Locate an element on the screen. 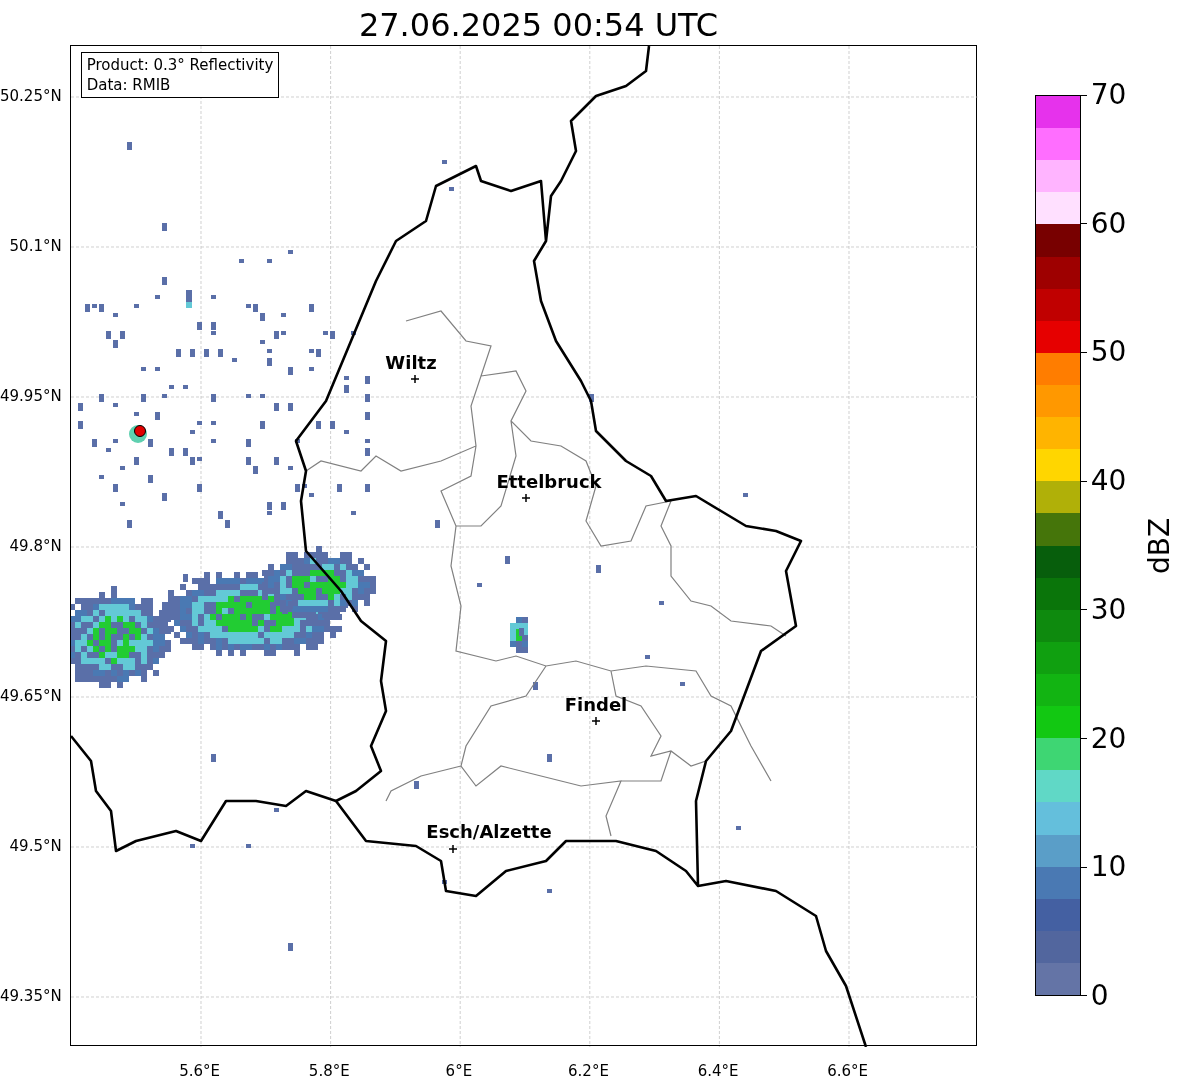  radar-site-icon is located at coordinates (137, 434).